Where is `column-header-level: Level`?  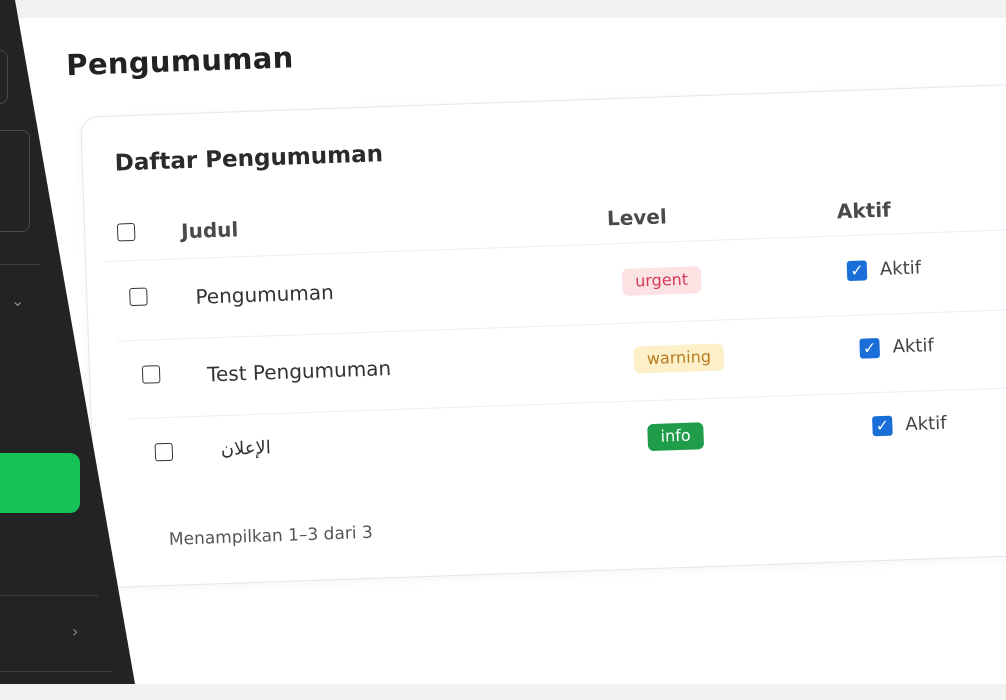
column-header-level: Level is located at coordinates (637, 217).